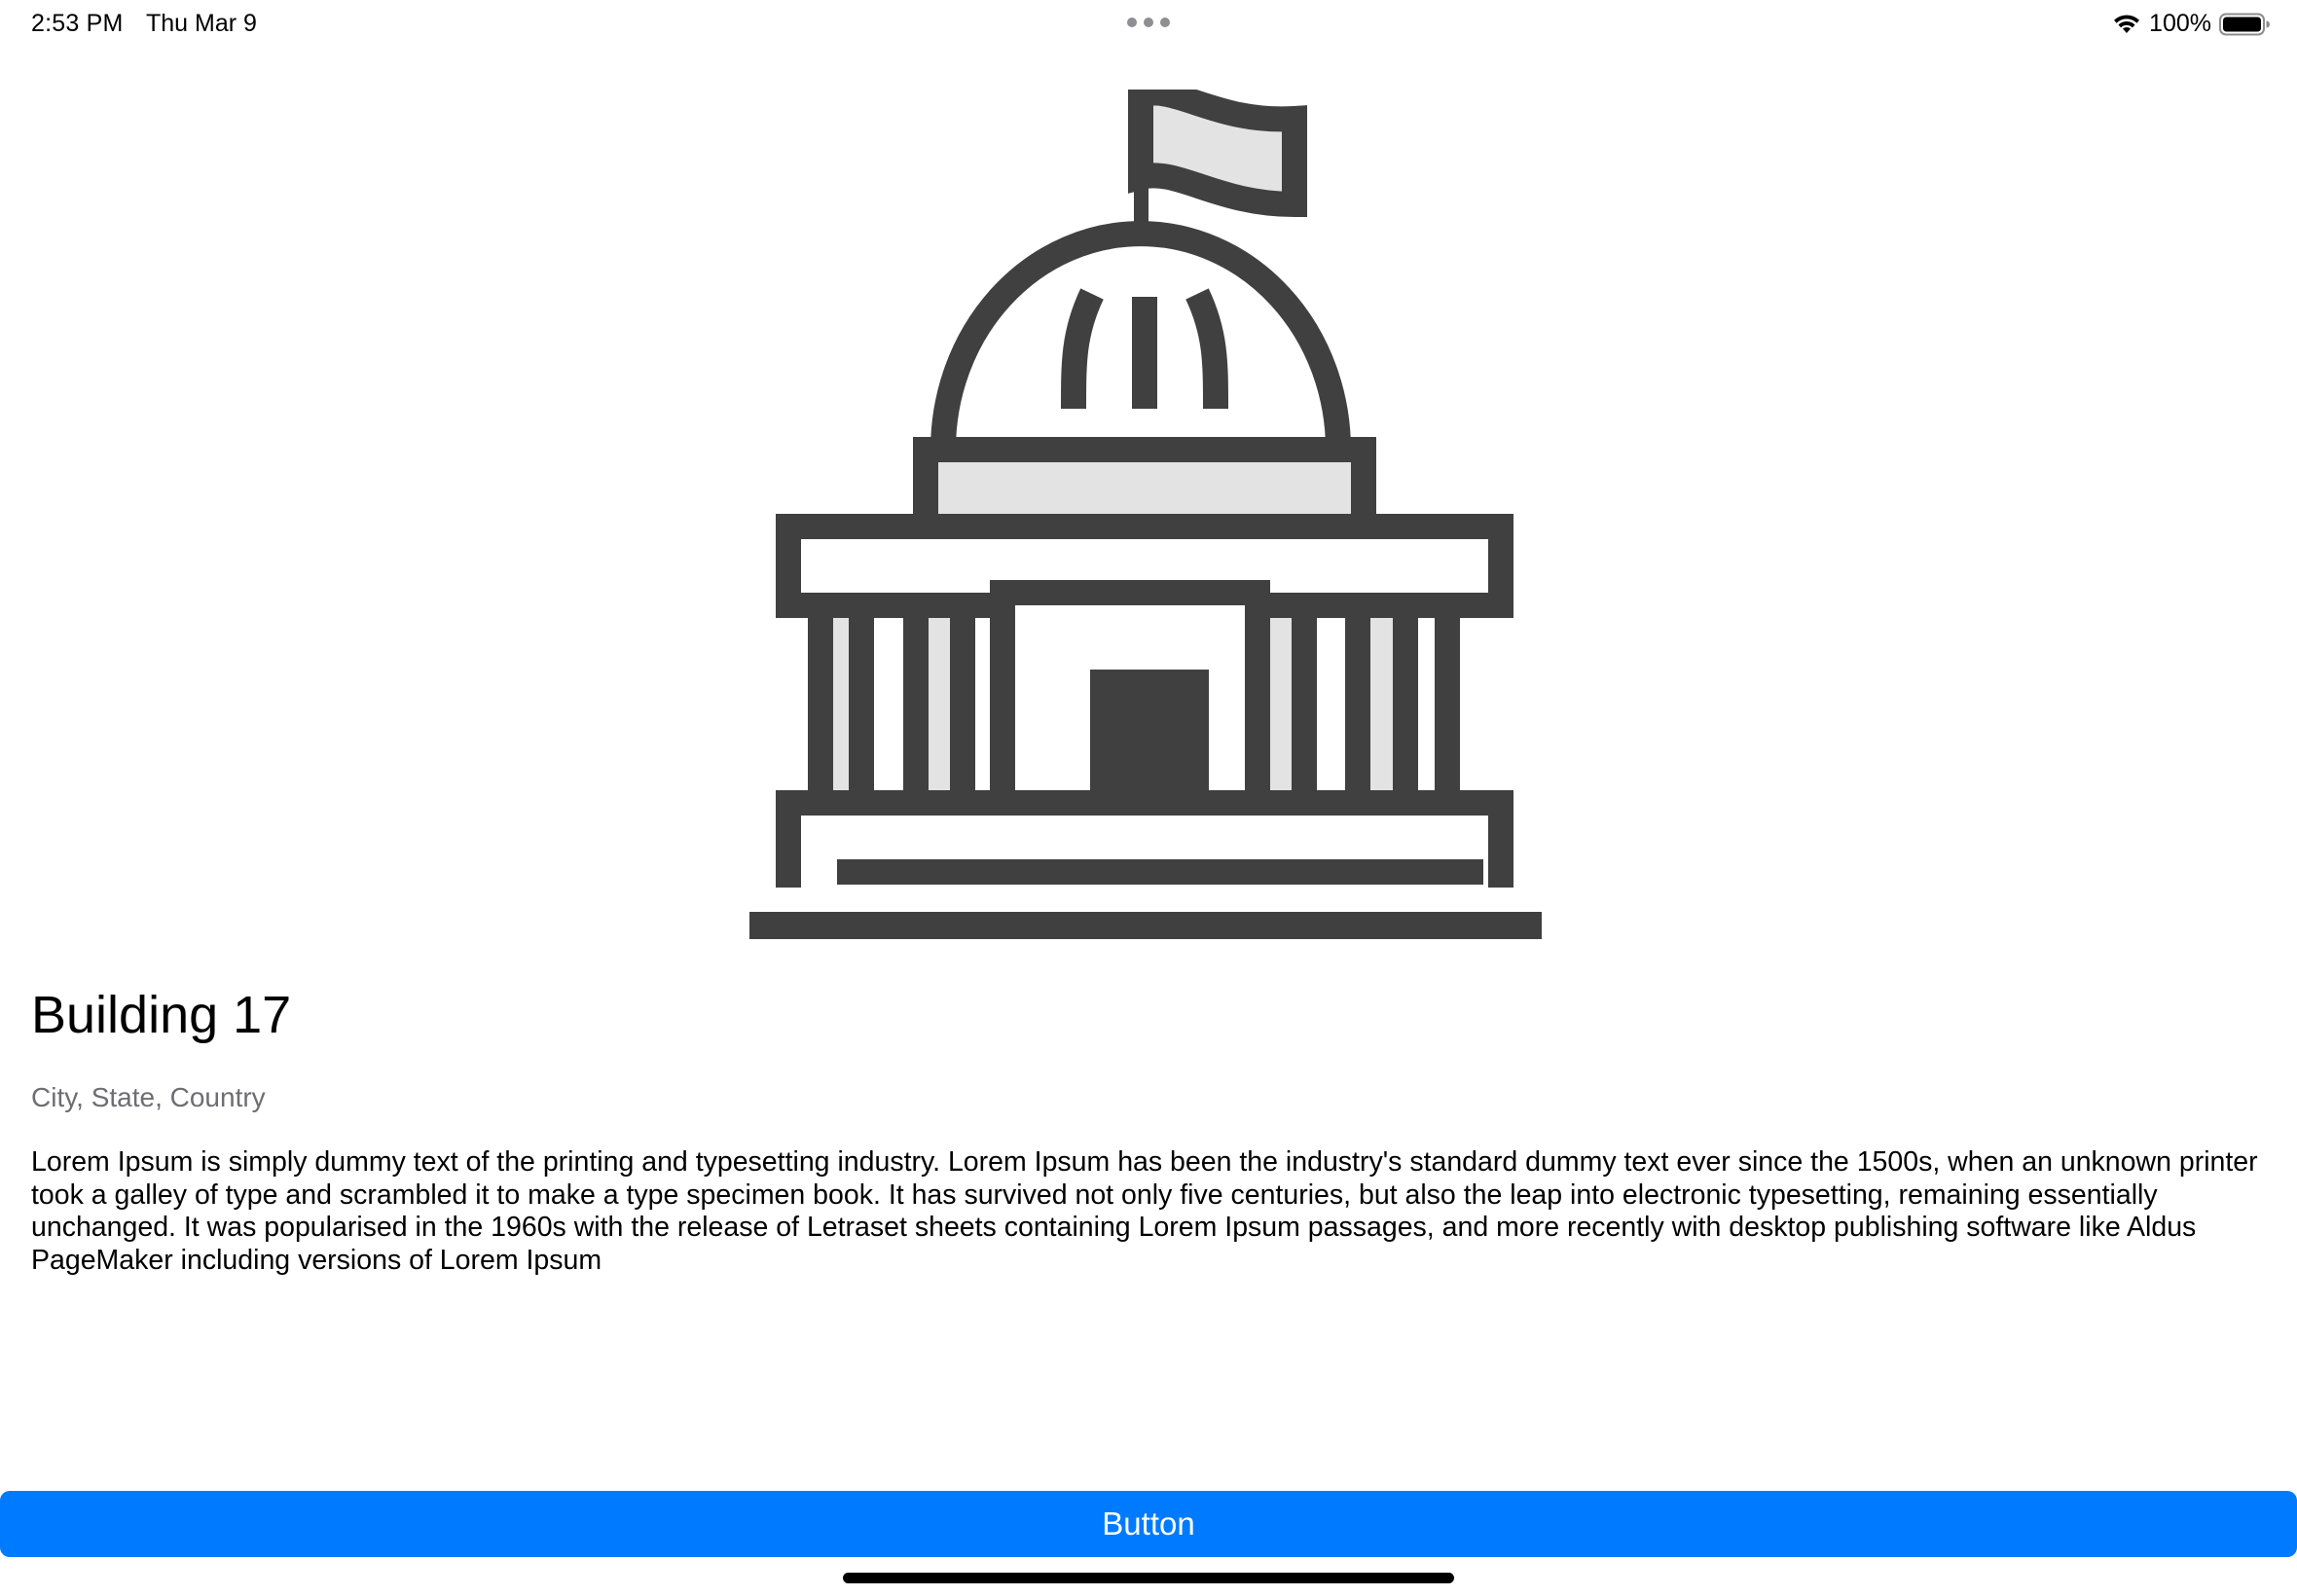 This screenshot has height=1596, width=2297. What do you see at coordinates (2245, 24) in the screenshot?
I see `battery-icon` at bounding box center [2245, 24].